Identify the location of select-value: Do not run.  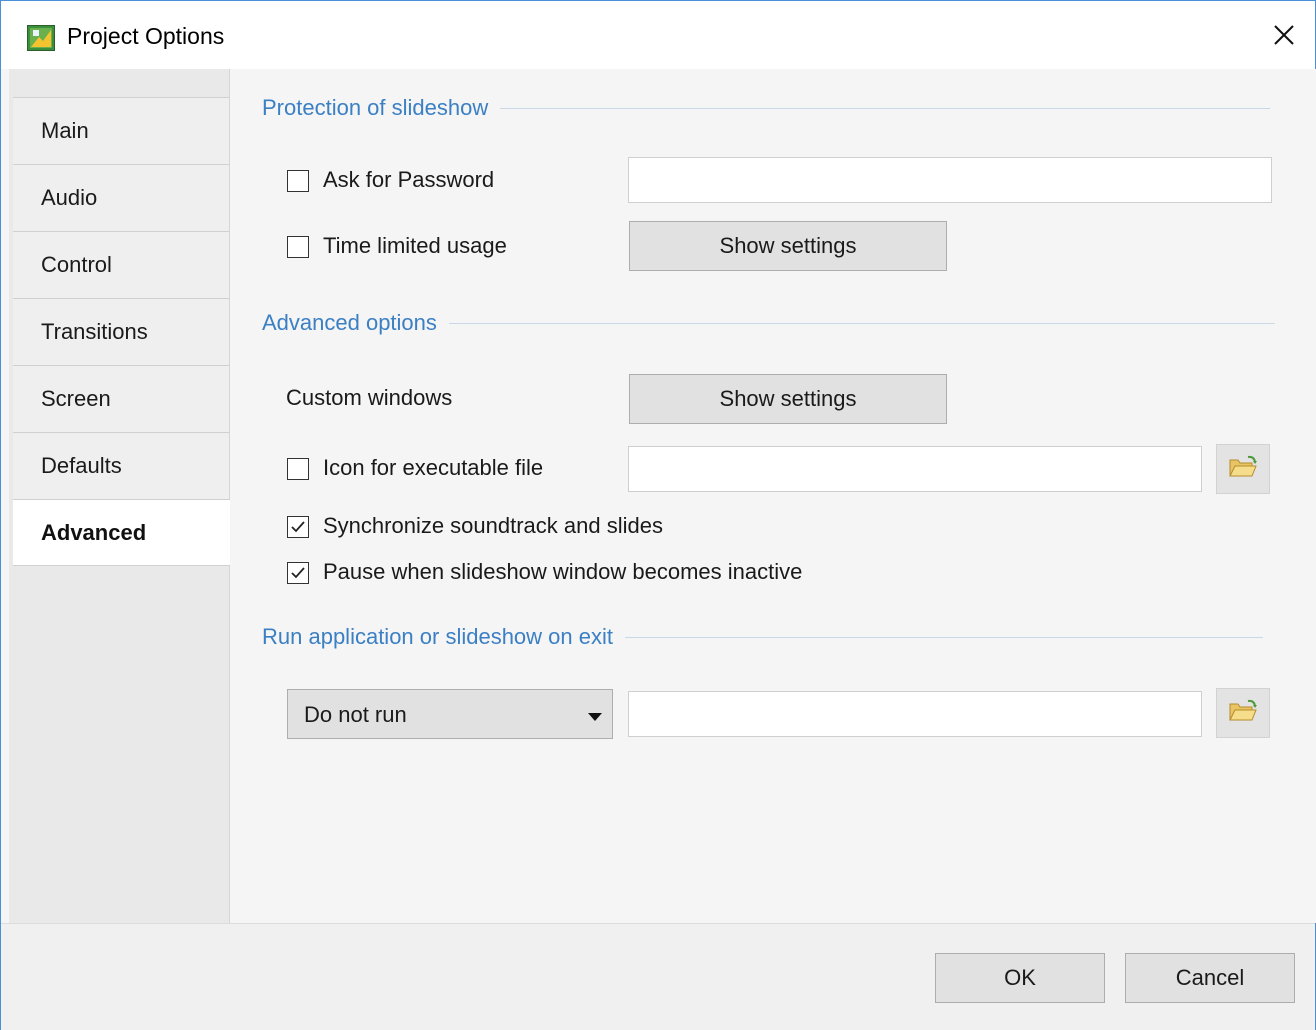
(355, 714).